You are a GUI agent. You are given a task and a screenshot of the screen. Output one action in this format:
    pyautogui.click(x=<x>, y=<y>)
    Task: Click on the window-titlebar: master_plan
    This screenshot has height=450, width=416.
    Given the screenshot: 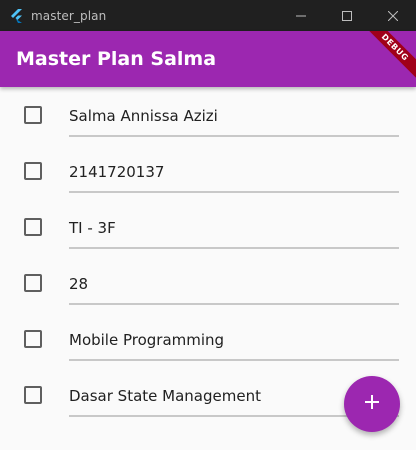 What is the action you would take?
    pyautogui.click(x=208, y=15)
    